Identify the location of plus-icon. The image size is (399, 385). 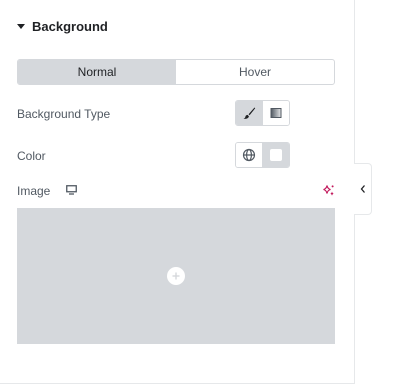
(176, 276).